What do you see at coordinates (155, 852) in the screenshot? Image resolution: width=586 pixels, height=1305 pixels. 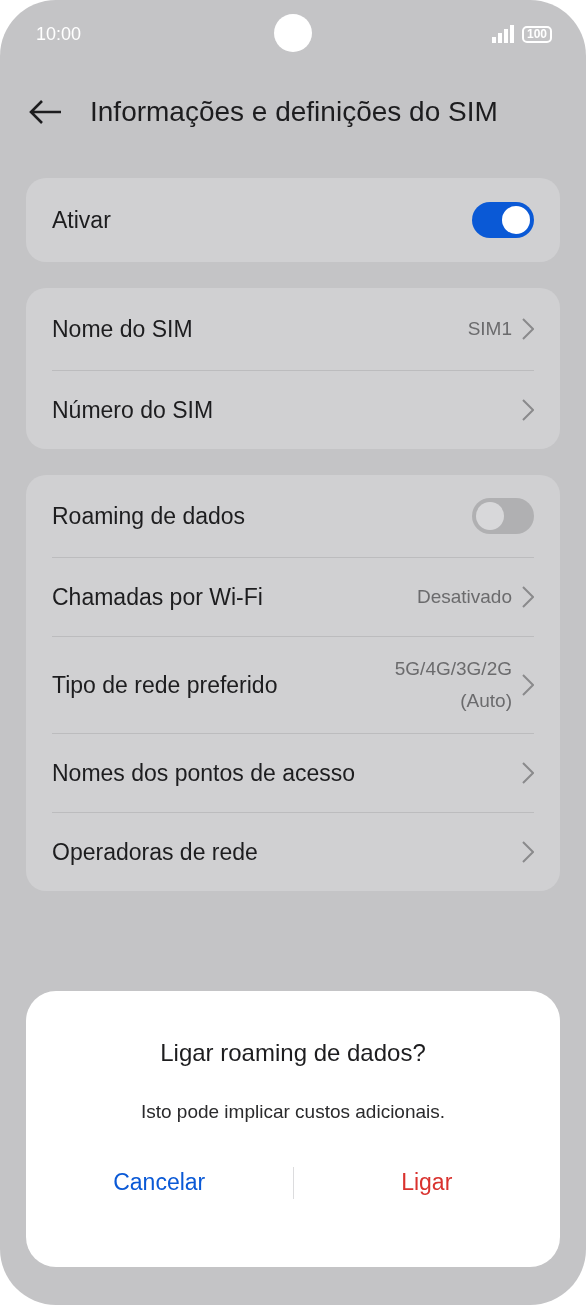 I see `setting-label: Operadoras de rede` at bounding box center [155, 852].